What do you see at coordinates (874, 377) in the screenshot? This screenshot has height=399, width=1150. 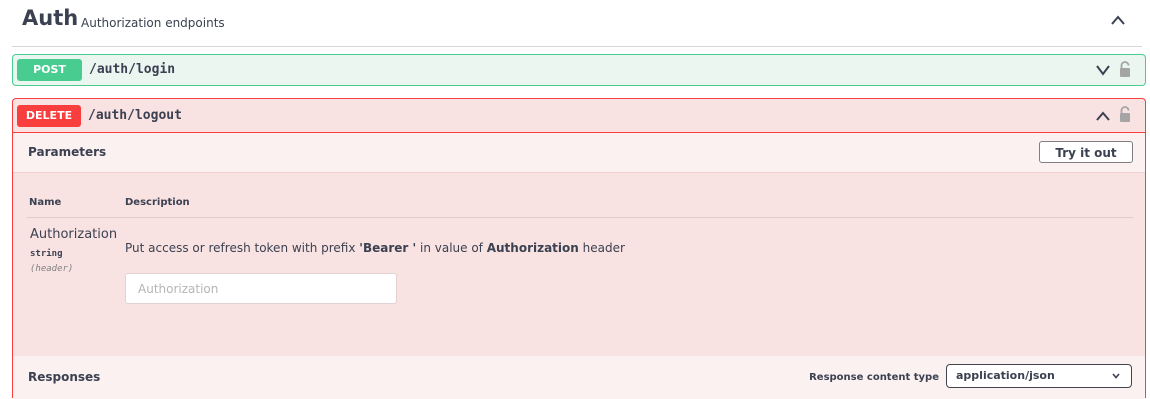 I see `response-content-type-label: Response content type` at bounding box center [874, 377].